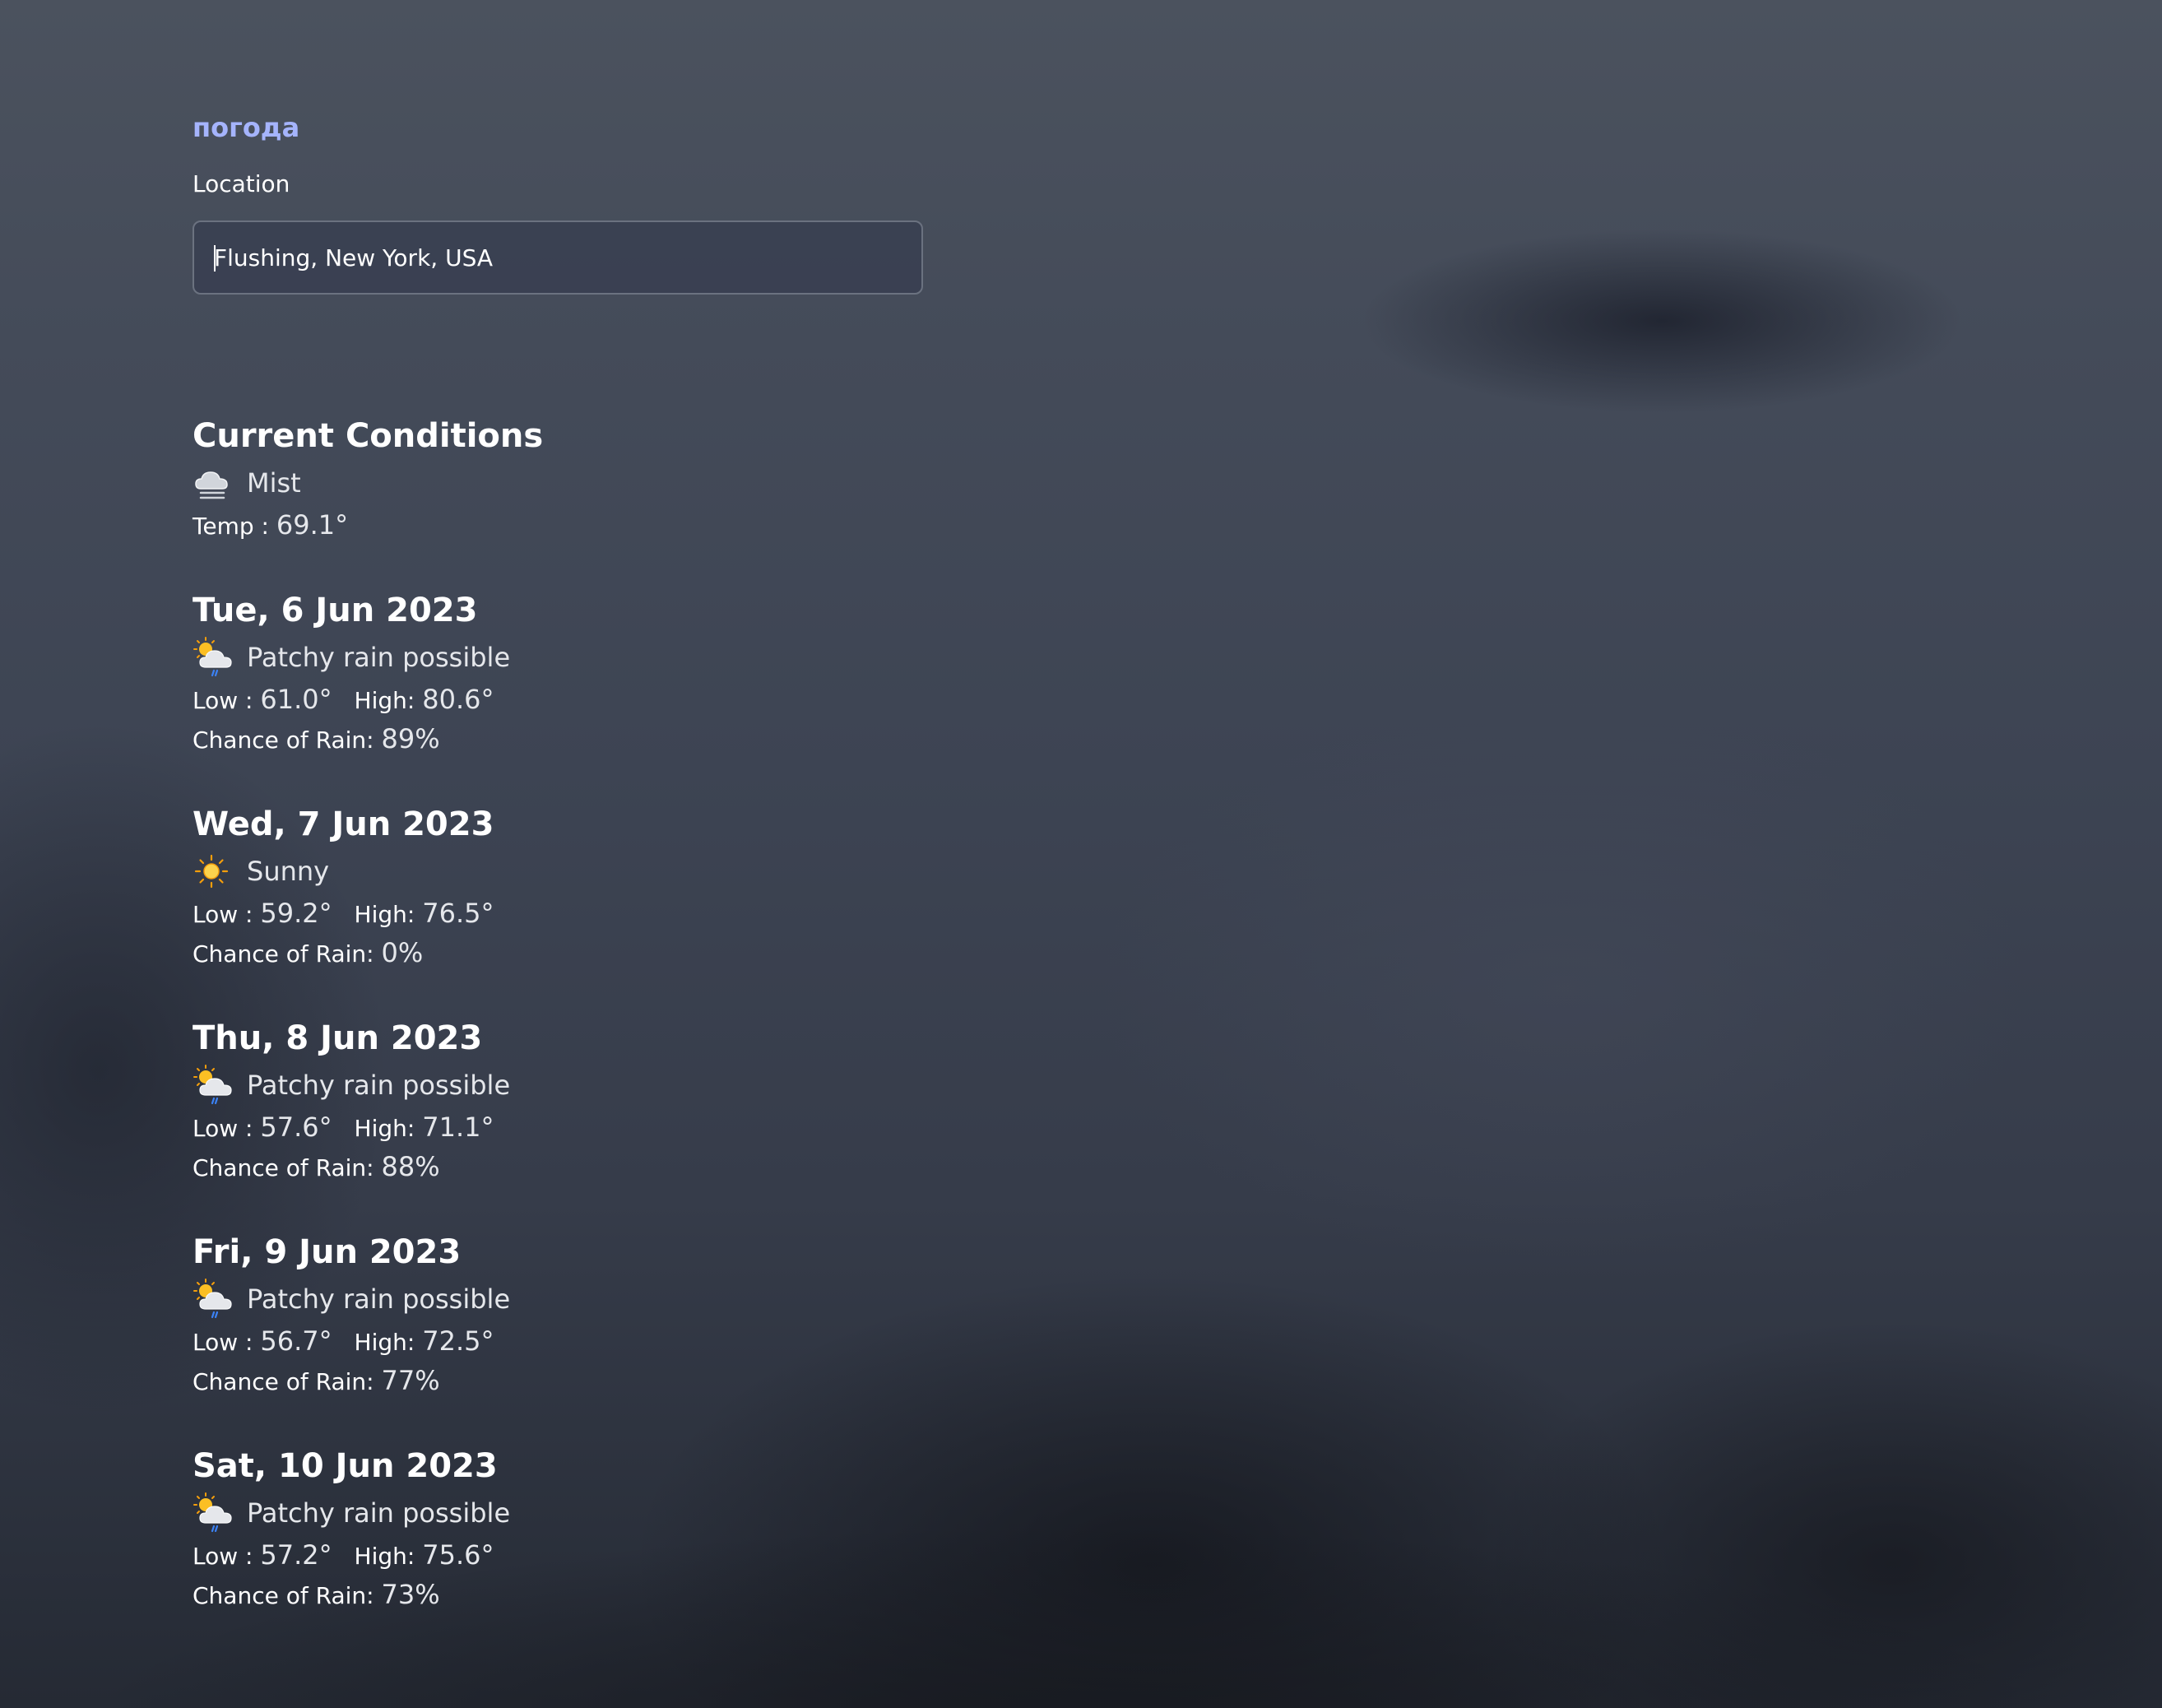 This screenshot has height=1708, width=2162. Describe the element at coordinates (410, 1595) in the screenshot. I see `rain-value: 73%` at that location.